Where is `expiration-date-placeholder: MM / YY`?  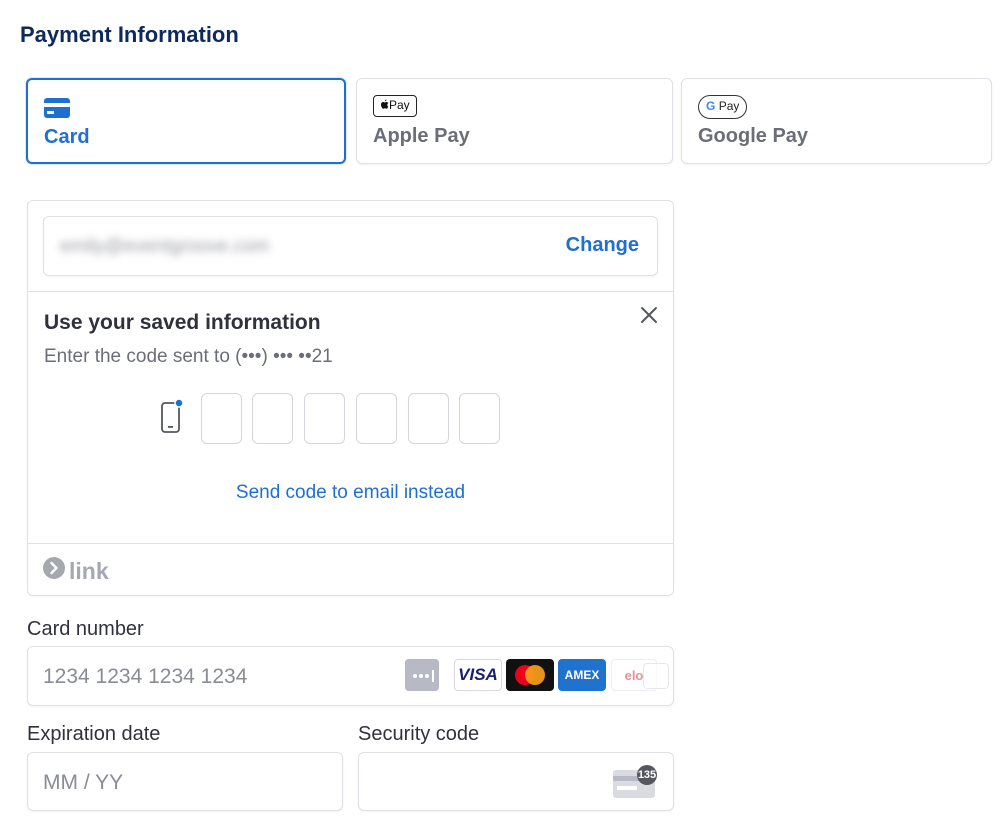
expiration-date-placeholder: MM / YY is located at coordinates (83, 782).